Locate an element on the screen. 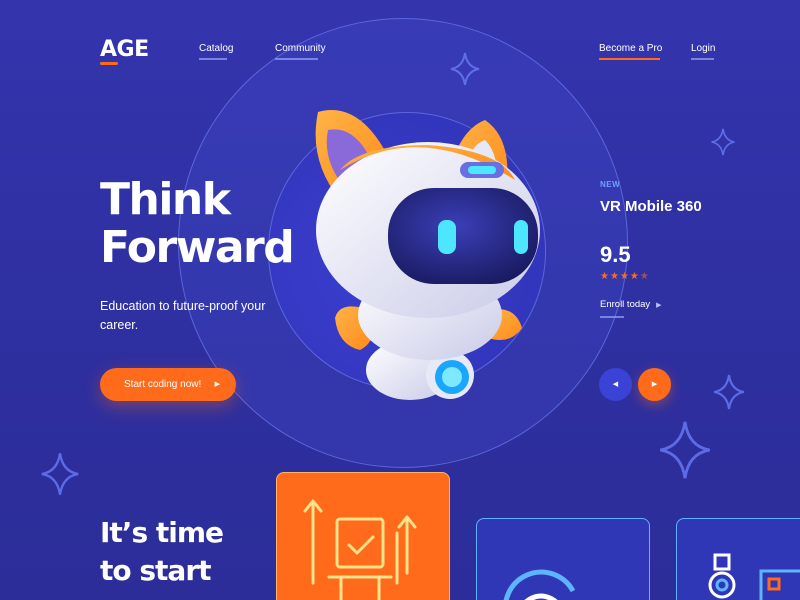 The image size is (800, 600). hero-title-line1: Think is located at coordinates (165, 199).